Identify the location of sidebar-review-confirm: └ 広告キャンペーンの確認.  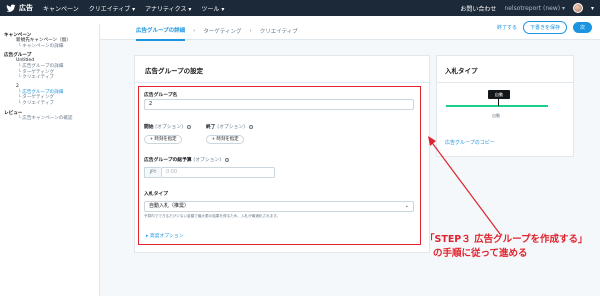
(51, 119).